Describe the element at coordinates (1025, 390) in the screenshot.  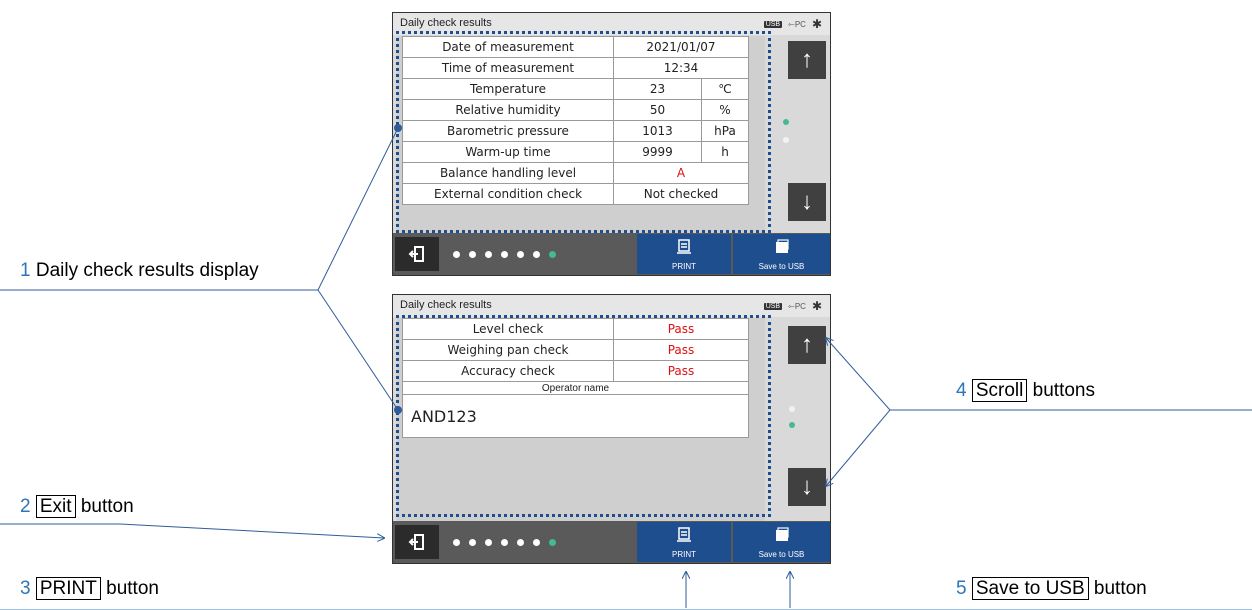
I see `callout-scroll-buttons: 4 Scroll buttons` at that location.